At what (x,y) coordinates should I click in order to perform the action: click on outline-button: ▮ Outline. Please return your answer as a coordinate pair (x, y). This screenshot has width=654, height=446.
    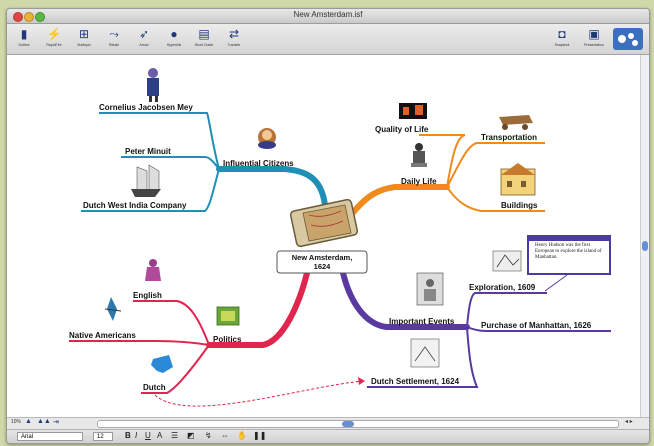
    Looking at the image, I should click on (24, 39).